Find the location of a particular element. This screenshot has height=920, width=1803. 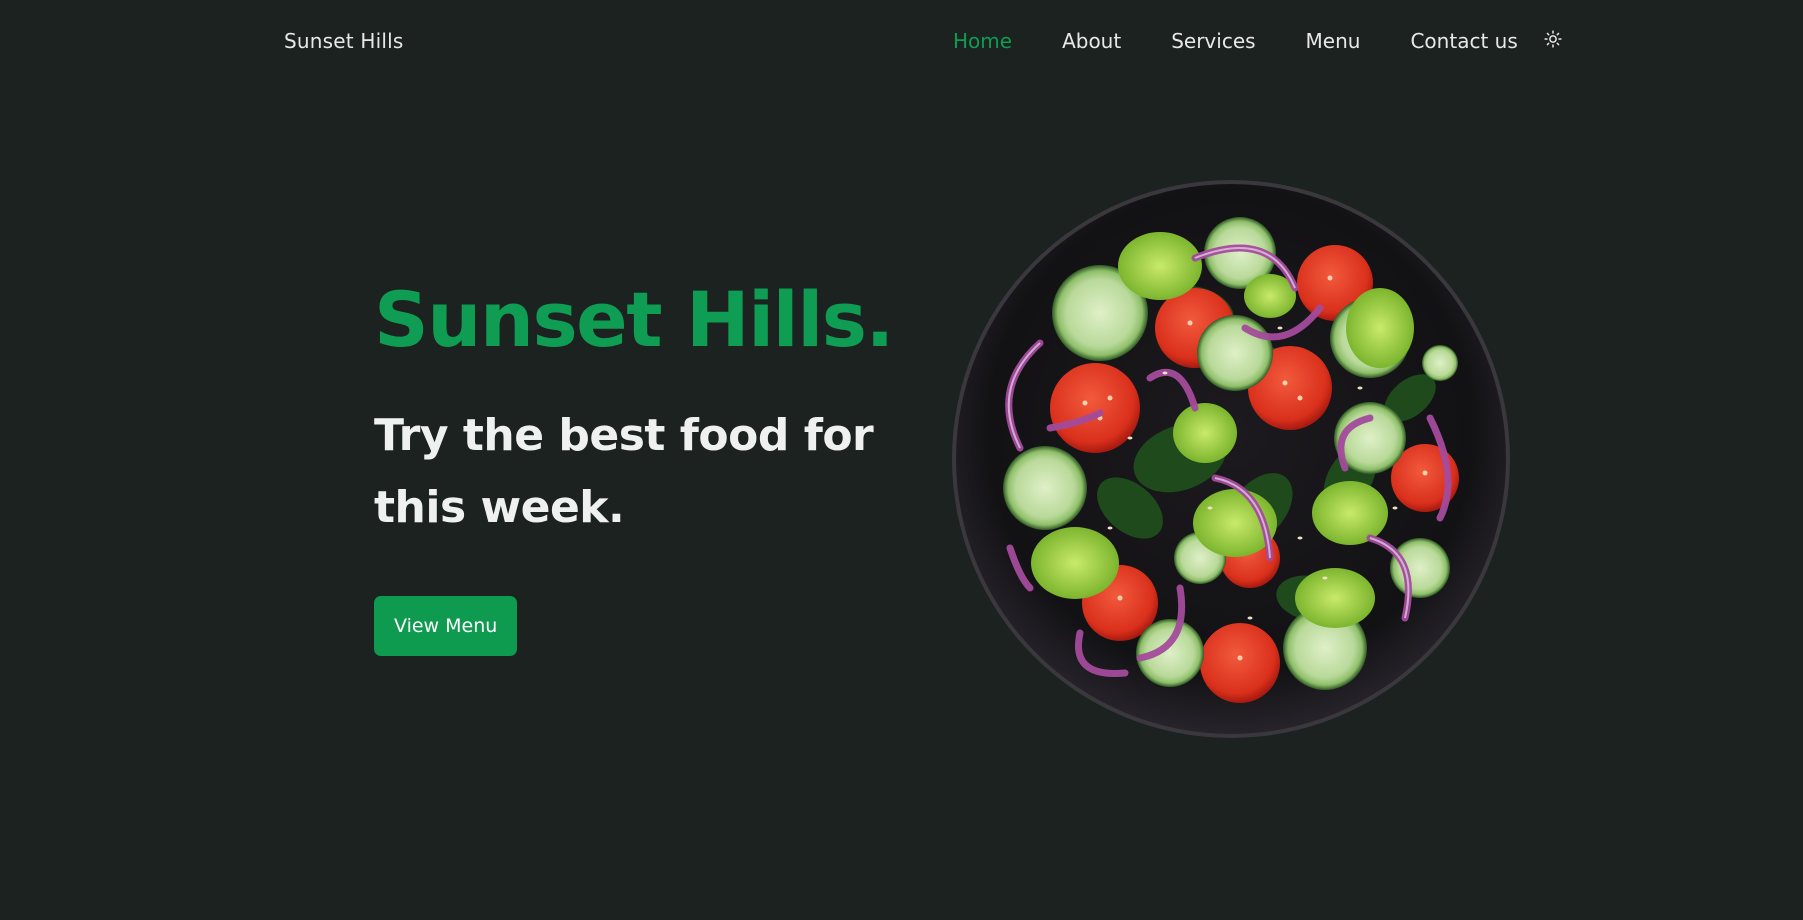

nav-link-menu: Menu is located at coordinates (1333, 41).